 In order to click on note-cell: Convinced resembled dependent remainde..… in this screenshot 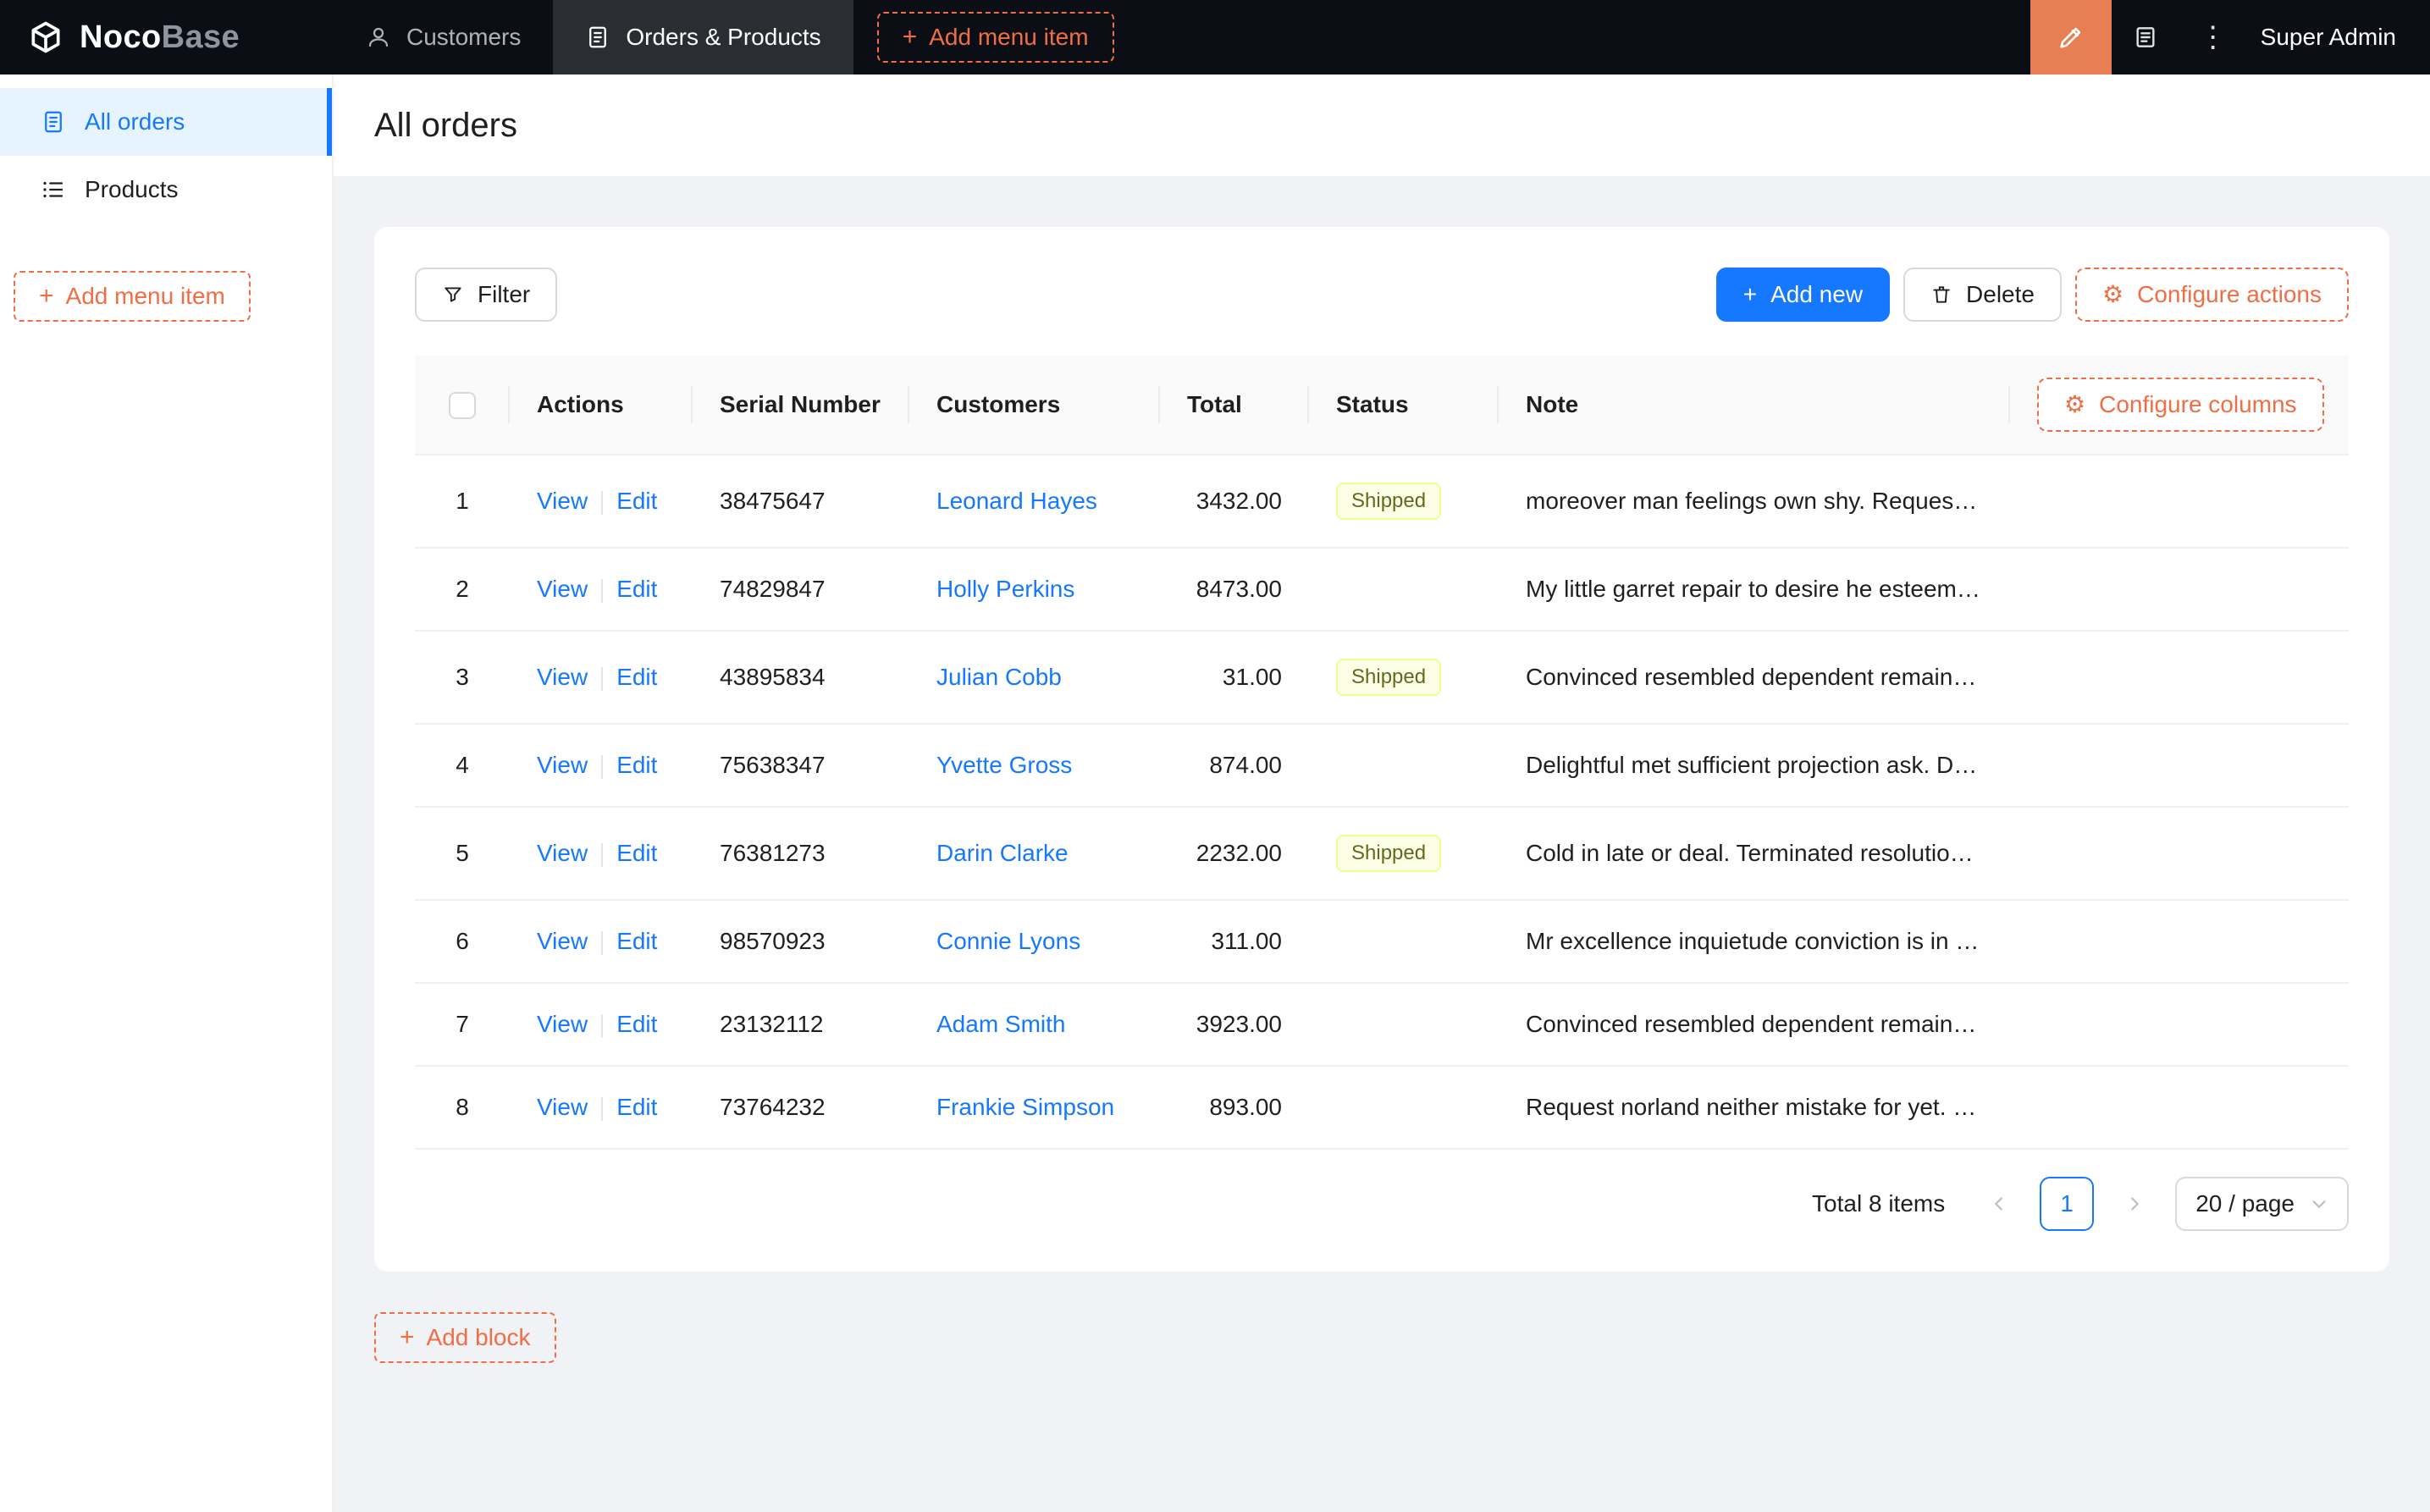, I will do `click(1755, 1025)`.